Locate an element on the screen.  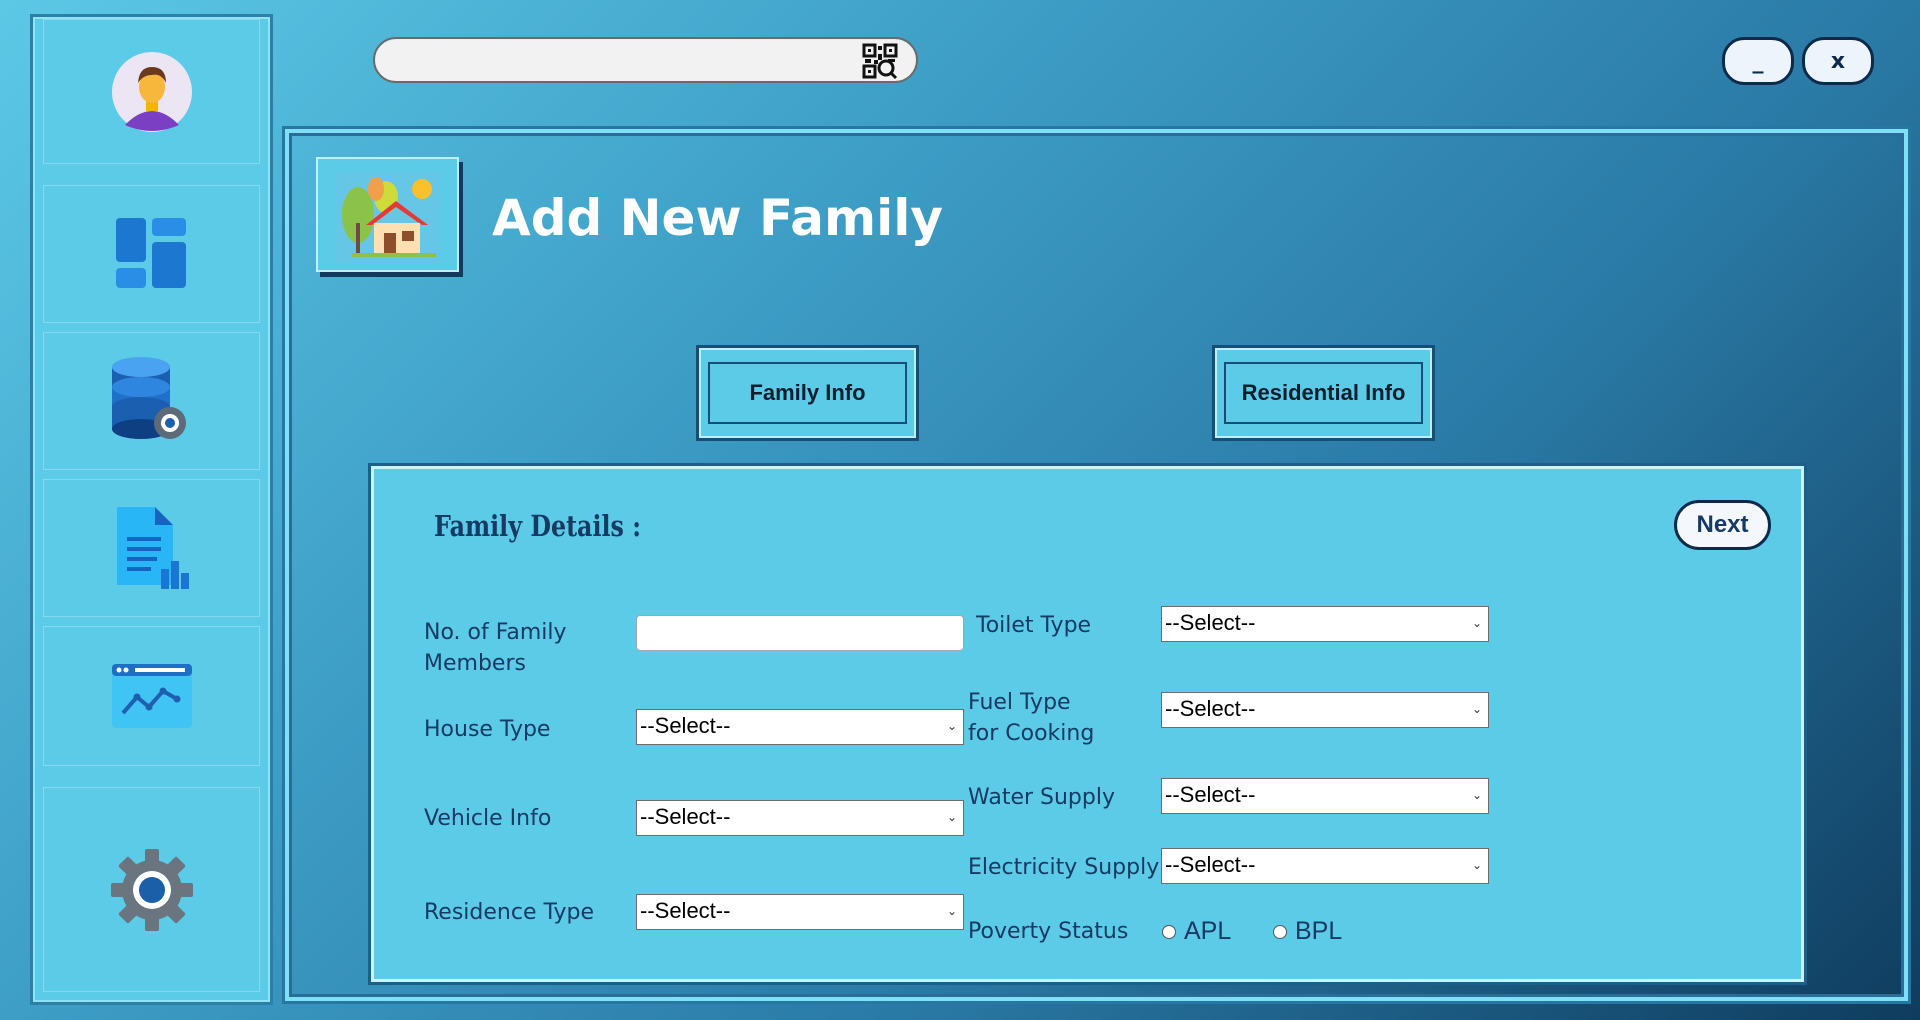
apl-label: APL is located at coordinates (1208, 931).